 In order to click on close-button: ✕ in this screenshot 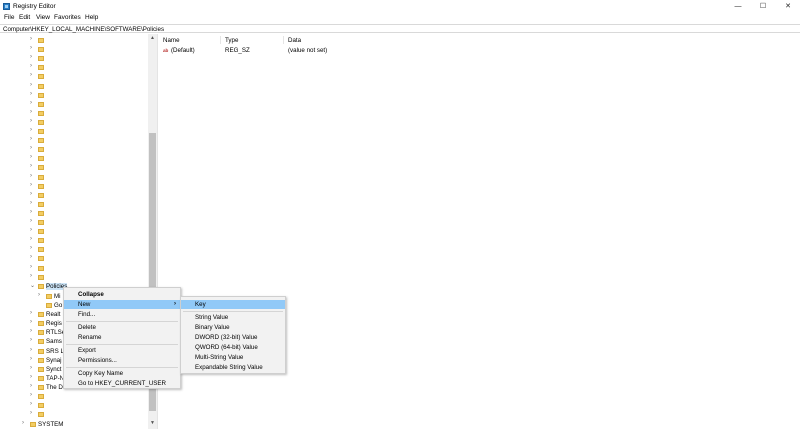, I will do `click(788, 6)`.